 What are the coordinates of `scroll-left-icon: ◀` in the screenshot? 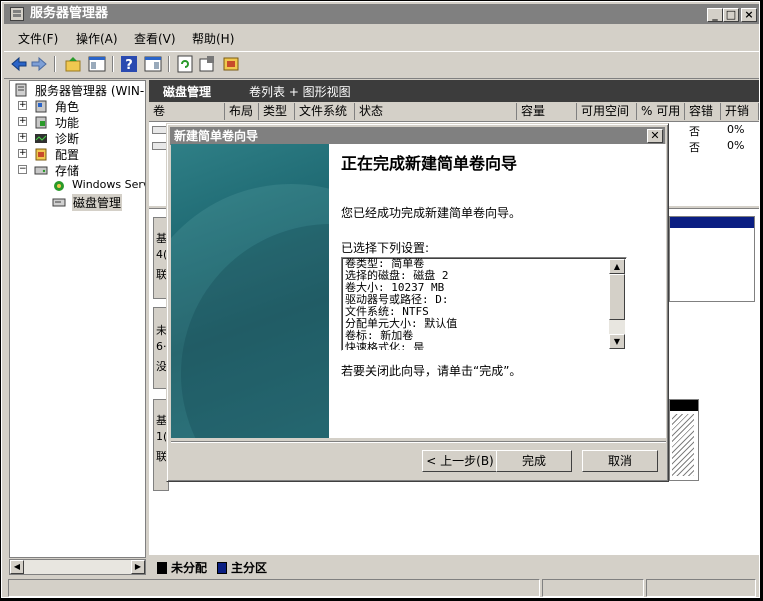 It's located at (17, 567).